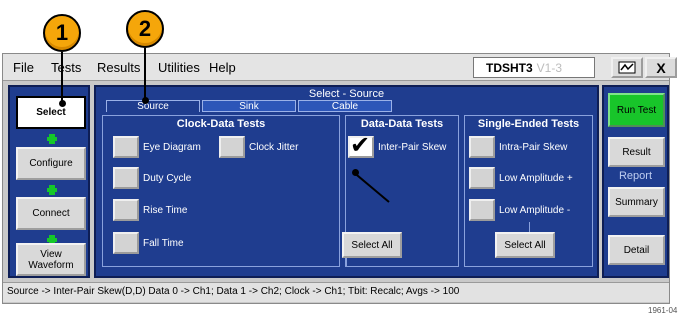 The height and width of the screenshot is (321, 678). I want to click on minimize-button, so click(627, 67).